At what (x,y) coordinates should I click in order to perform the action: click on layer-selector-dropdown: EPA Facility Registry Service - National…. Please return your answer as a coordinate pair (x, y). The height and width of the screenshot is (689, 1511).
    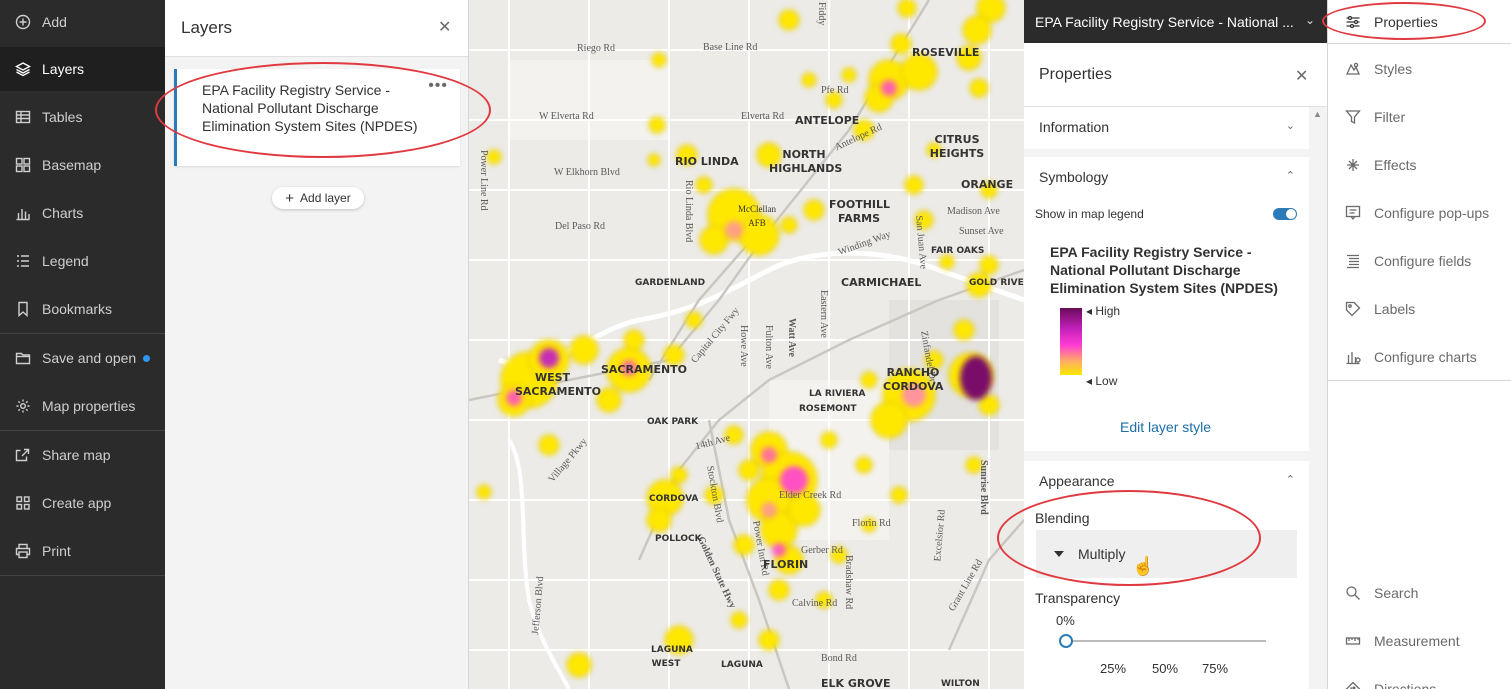
    Looking at the image, I should click on (1175, 21).